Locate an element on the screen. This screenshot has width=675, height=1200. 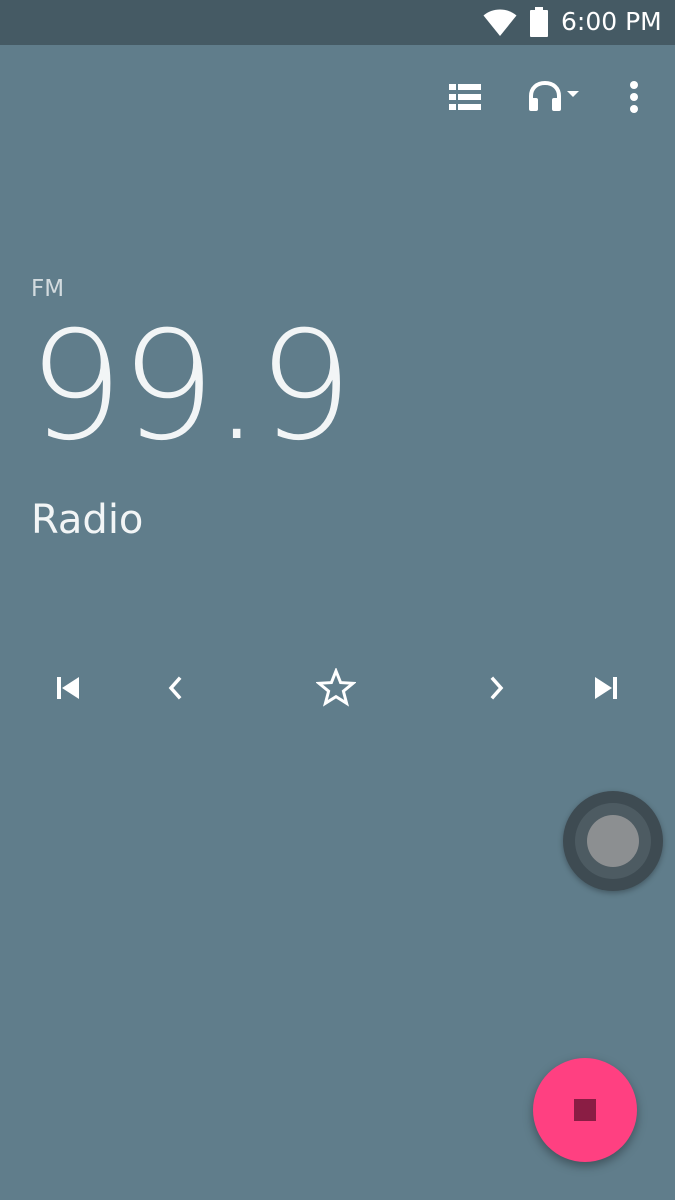
assistive-touch-button is located at coordinates (613, 841).